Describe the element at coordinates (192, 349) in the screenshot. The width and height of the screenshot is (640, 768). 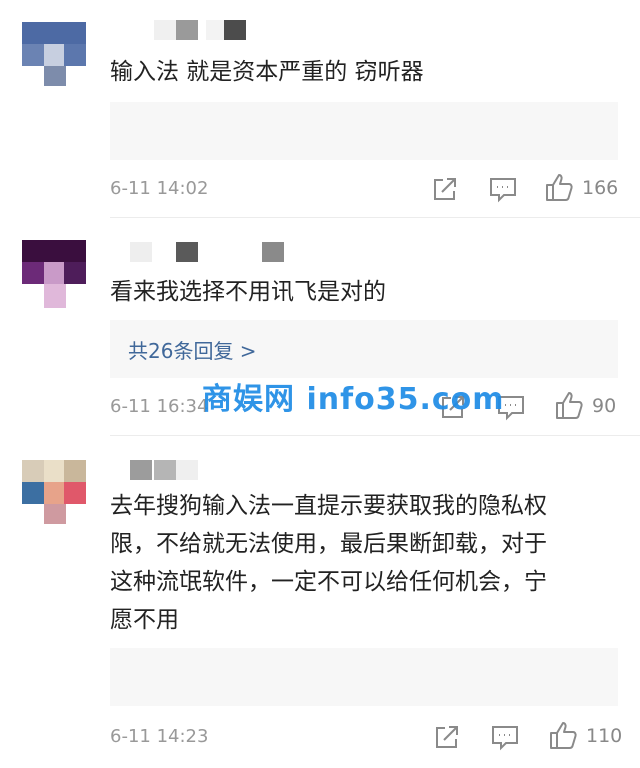
I see `view-replies-link: 共26条回复 >` at that location.